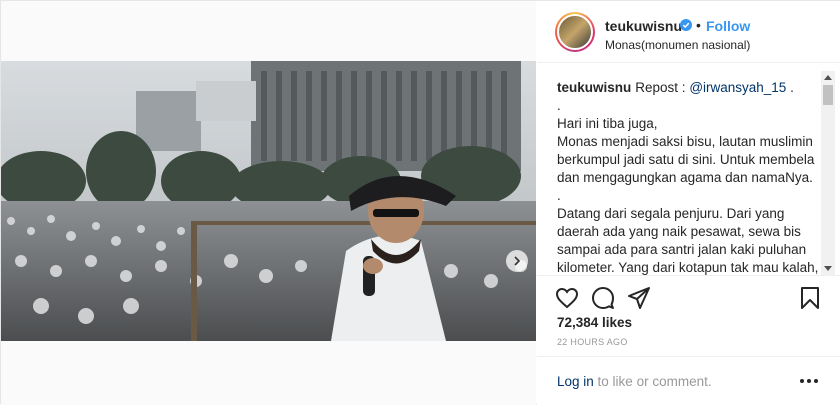 This screenshot has width=840, height=405. I want to click on caption-first-line: teukuwisnu Repost : @irwansyah_15 ., so click(688, 88).